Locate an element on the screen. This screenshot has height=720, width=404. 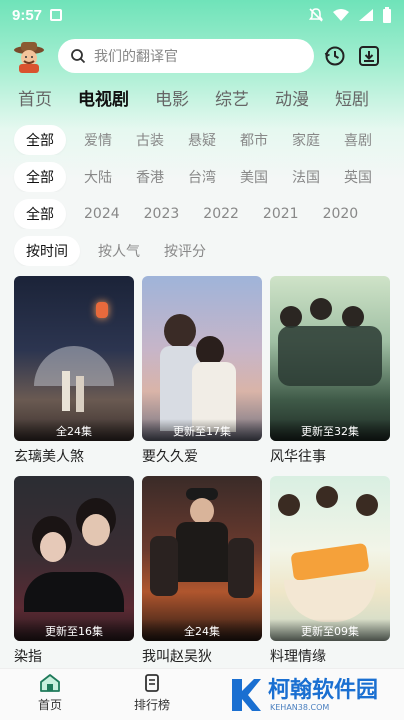
watermark: 柯翰软件园 KEHAN38.COM is located at coordinates (313, 695).